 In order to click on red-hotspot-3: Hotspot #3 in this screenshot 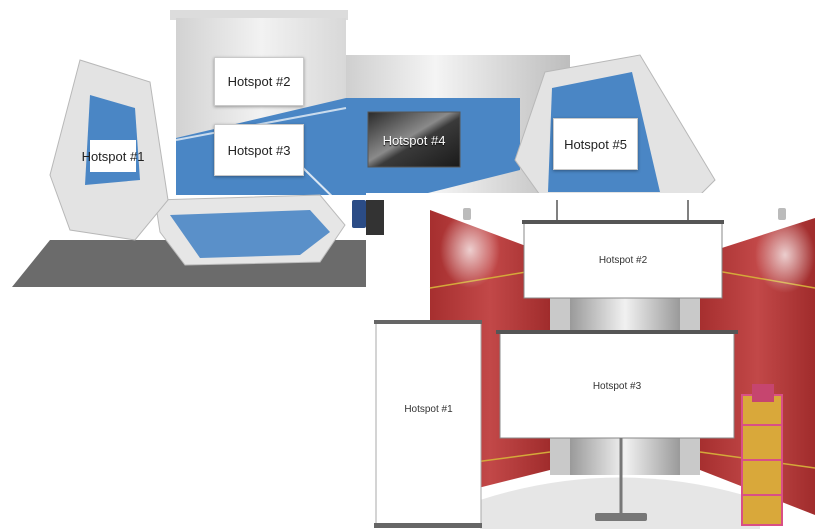, I will do `click(617, 386)`.